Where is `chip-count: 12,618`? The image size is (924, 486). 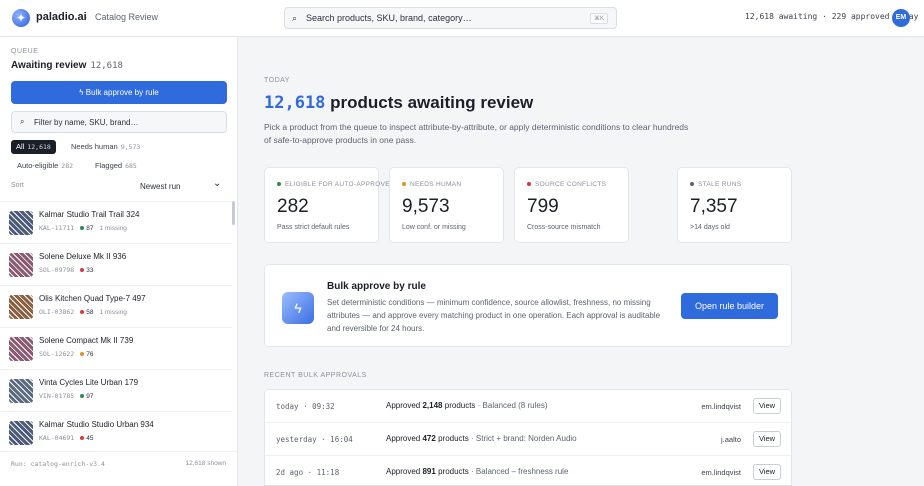
chip-count: 12,618 is located at coordinates (39, 147).